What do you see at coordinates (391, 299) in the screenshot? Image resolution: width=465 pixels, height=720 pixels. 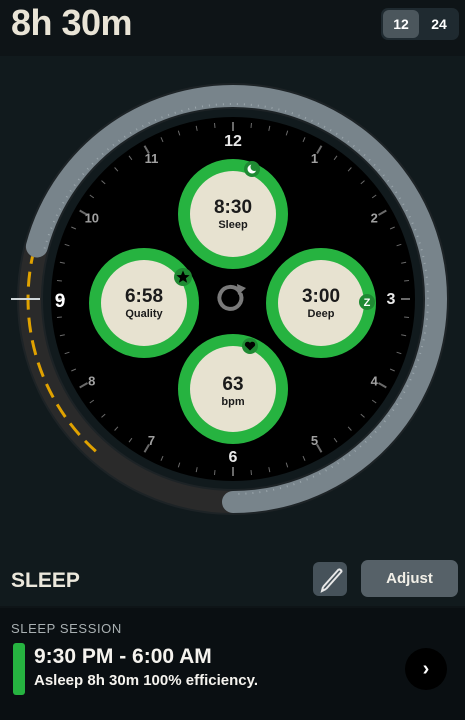 I see `hour-label-3: 3` at bounding box center [391, 299].